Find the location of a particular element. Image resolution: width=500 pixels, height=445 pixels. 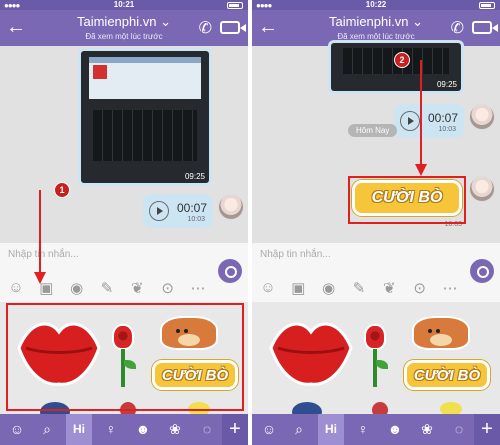

toolbar: ☺ ▣ ◉ ✎ ❦ ⊙ ⋯ is located at coordinates (359, 288).